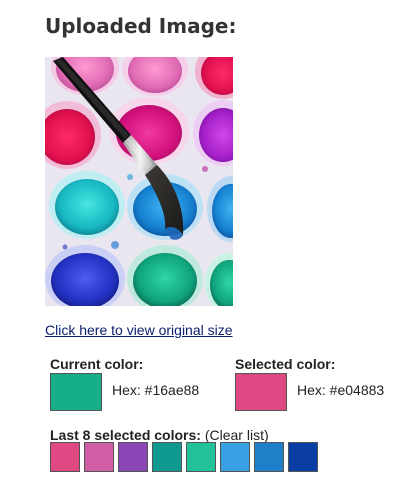 Image resolution: width=401 pixels, height=492 pixels. Describe the element at coordinates (139, 330) in the screenshot. I see `view-original-size-link: Click here to view original size` at that location.